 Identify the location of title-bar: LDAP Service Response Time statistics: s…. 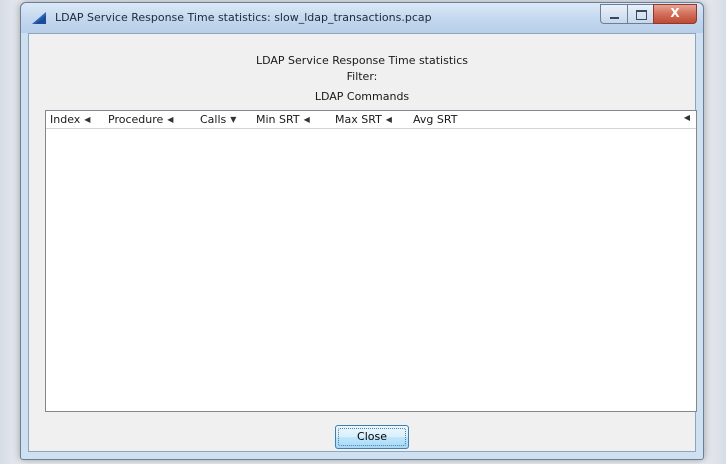
(362, 18).